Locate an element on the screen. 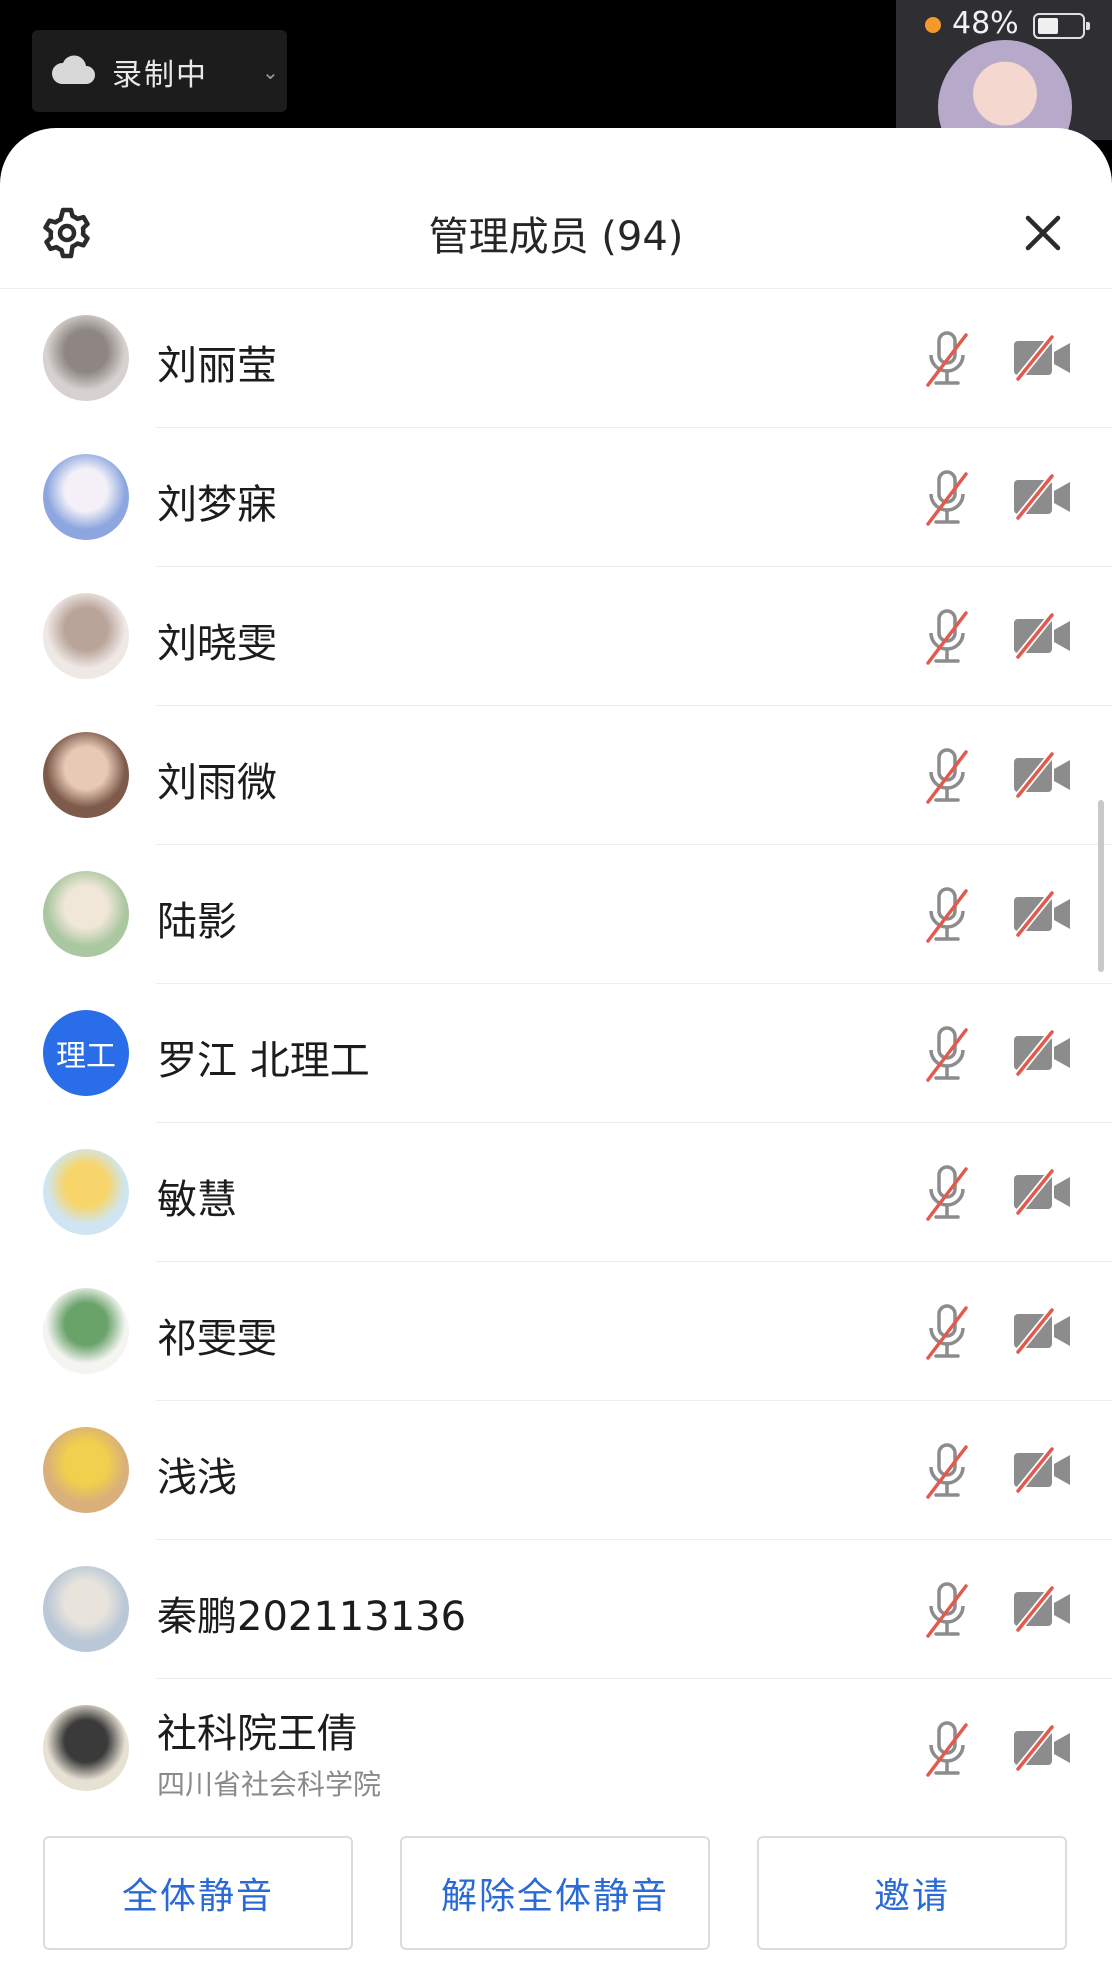 Image resolution: width=1112 pixels, height=1978 pixels. member-row: 刘晓雯 is located at coordinates (556, 636).